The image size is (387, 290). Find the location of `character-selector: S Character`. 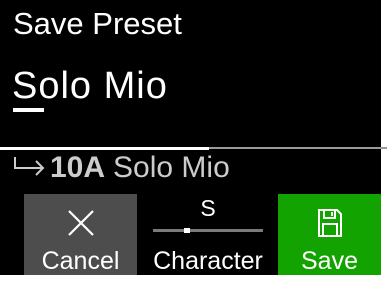

character-selector: S Character is located at coordinates (208, 234).